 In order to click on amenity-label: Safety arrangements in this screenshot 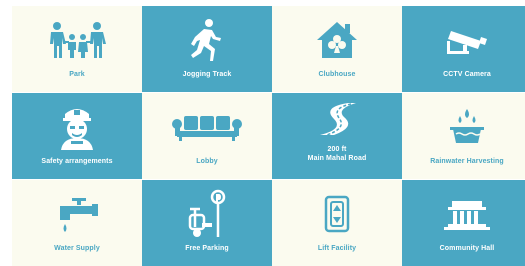, I will do `click(77, 161)`.